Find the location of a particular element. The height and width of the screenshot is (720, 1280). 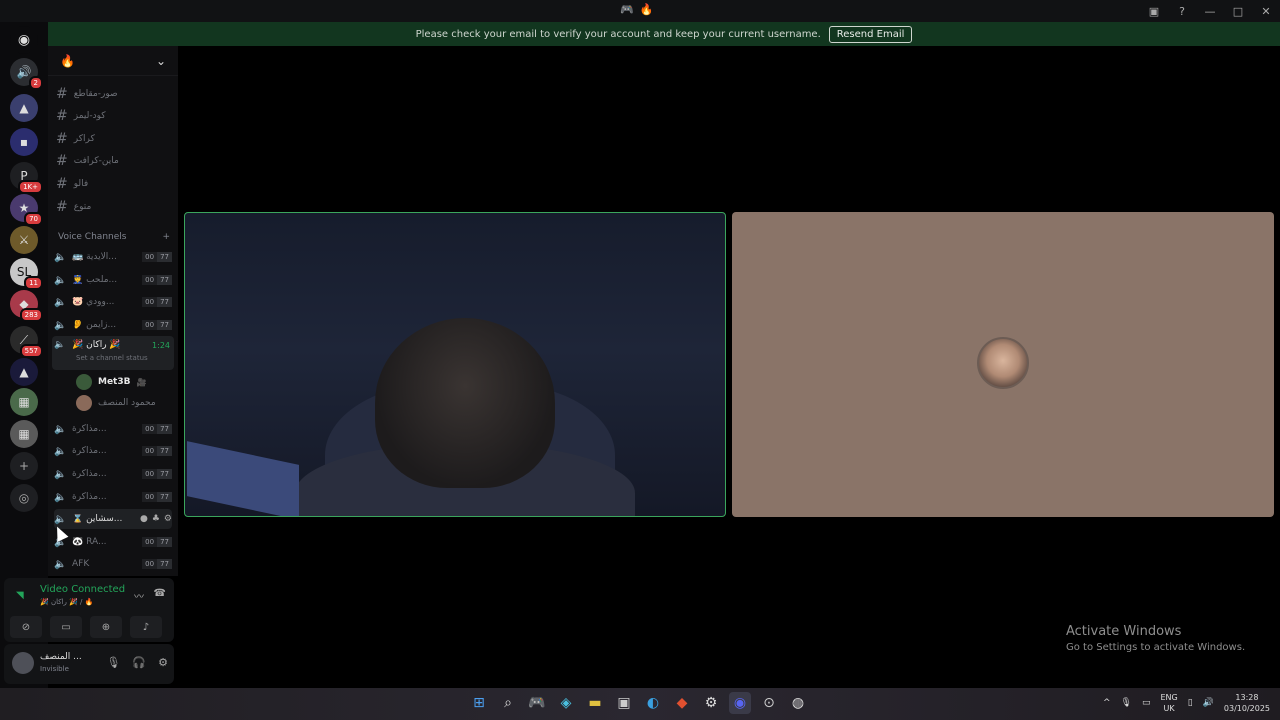

screen-share-icon: ▭ is located at coordinates (66, 627).